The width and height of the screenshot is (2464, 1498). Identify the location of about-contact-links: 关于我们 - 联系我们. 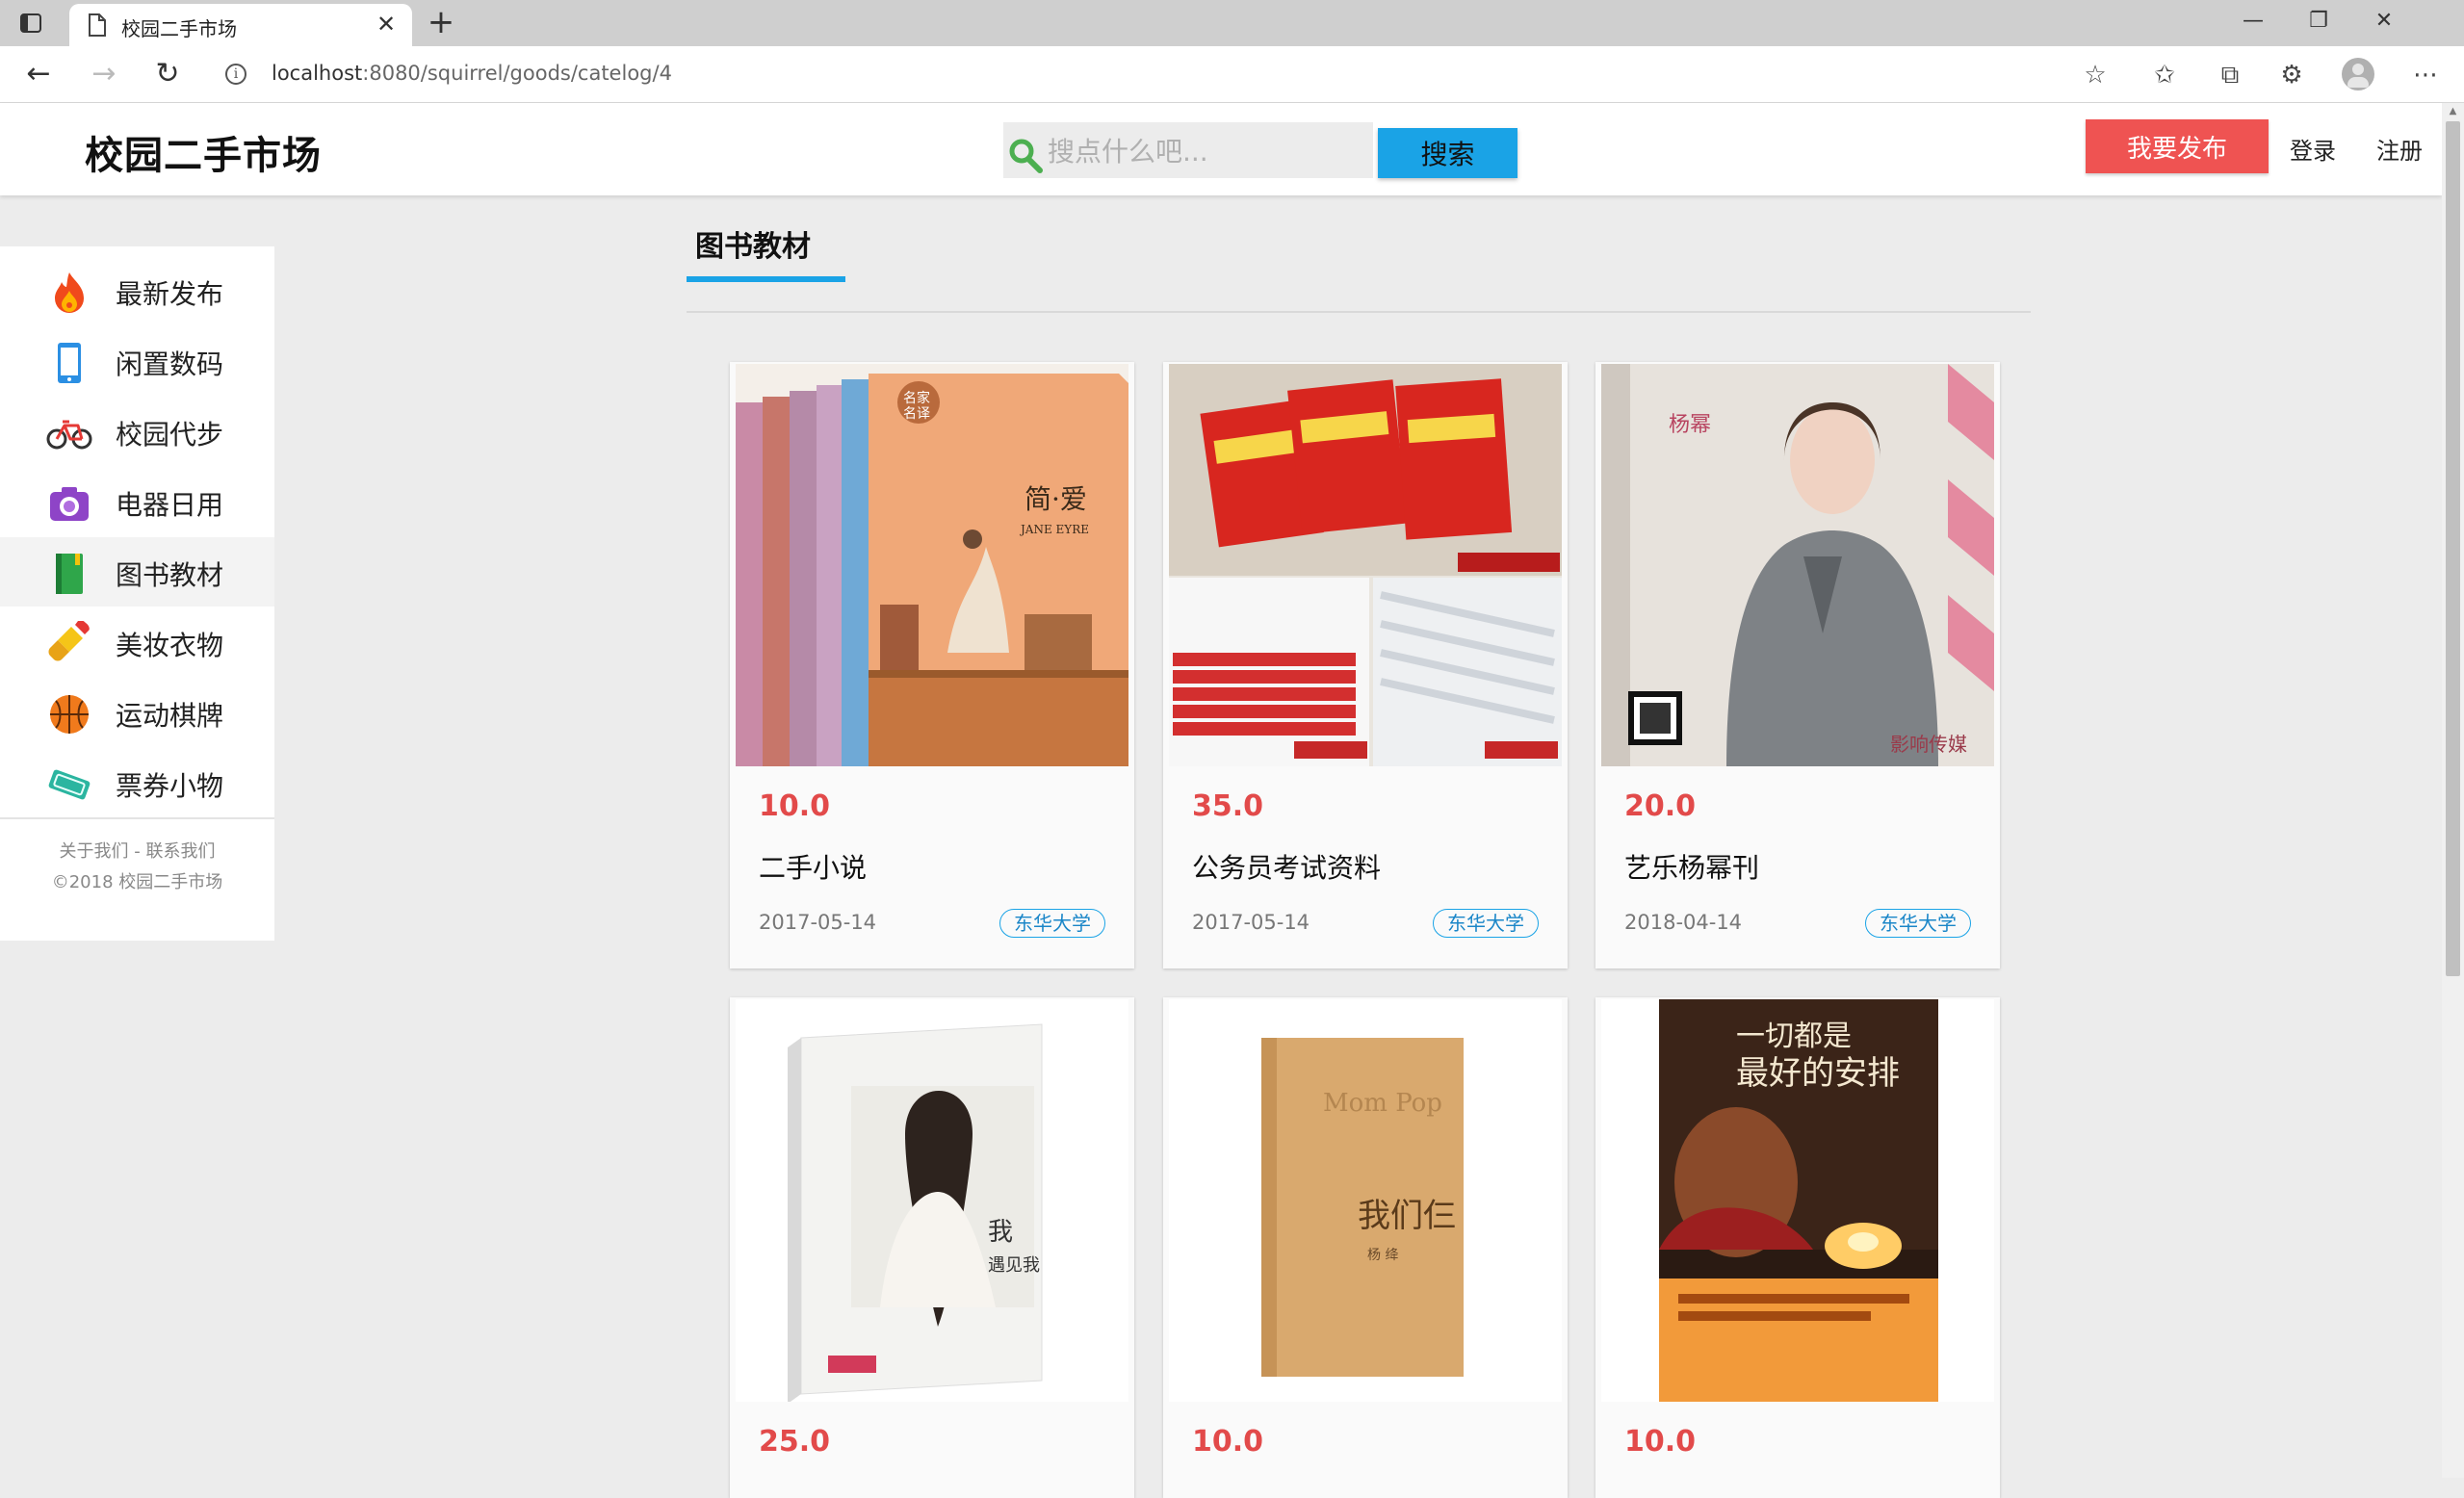
(137, 850).